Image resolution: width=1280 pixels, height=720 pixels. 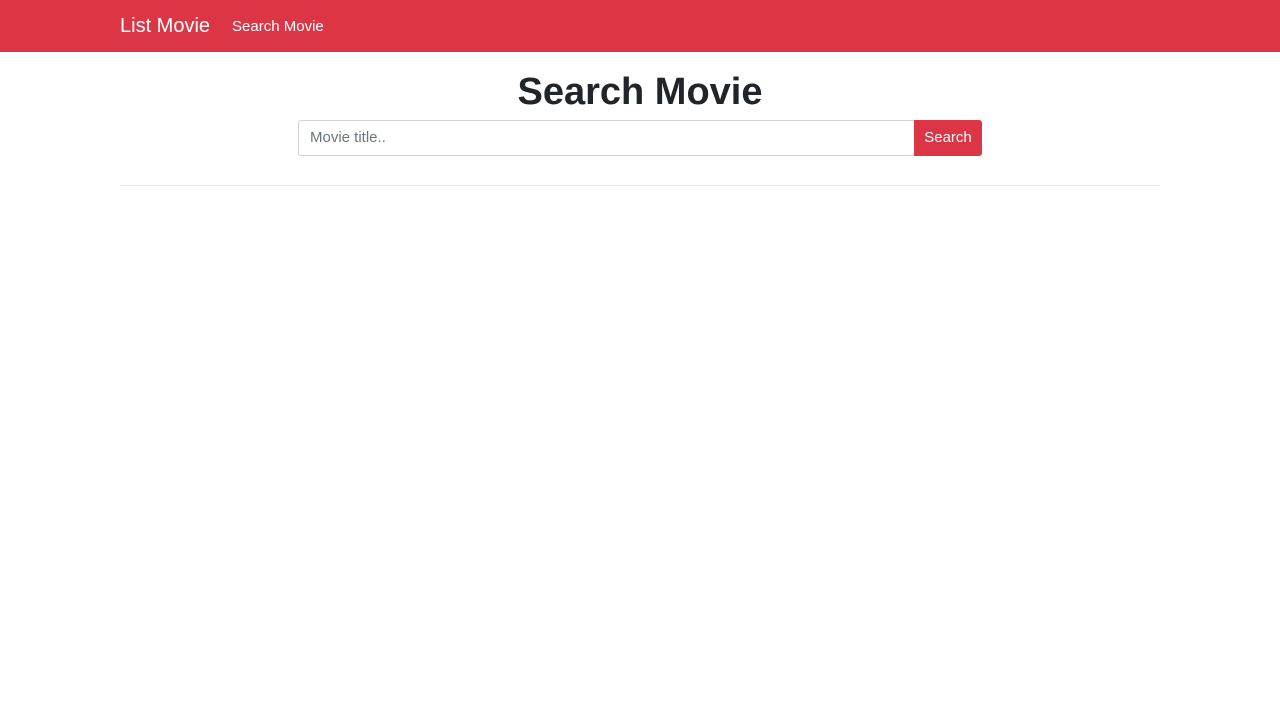 I want to click on search-input, so click(x=606, y=137).